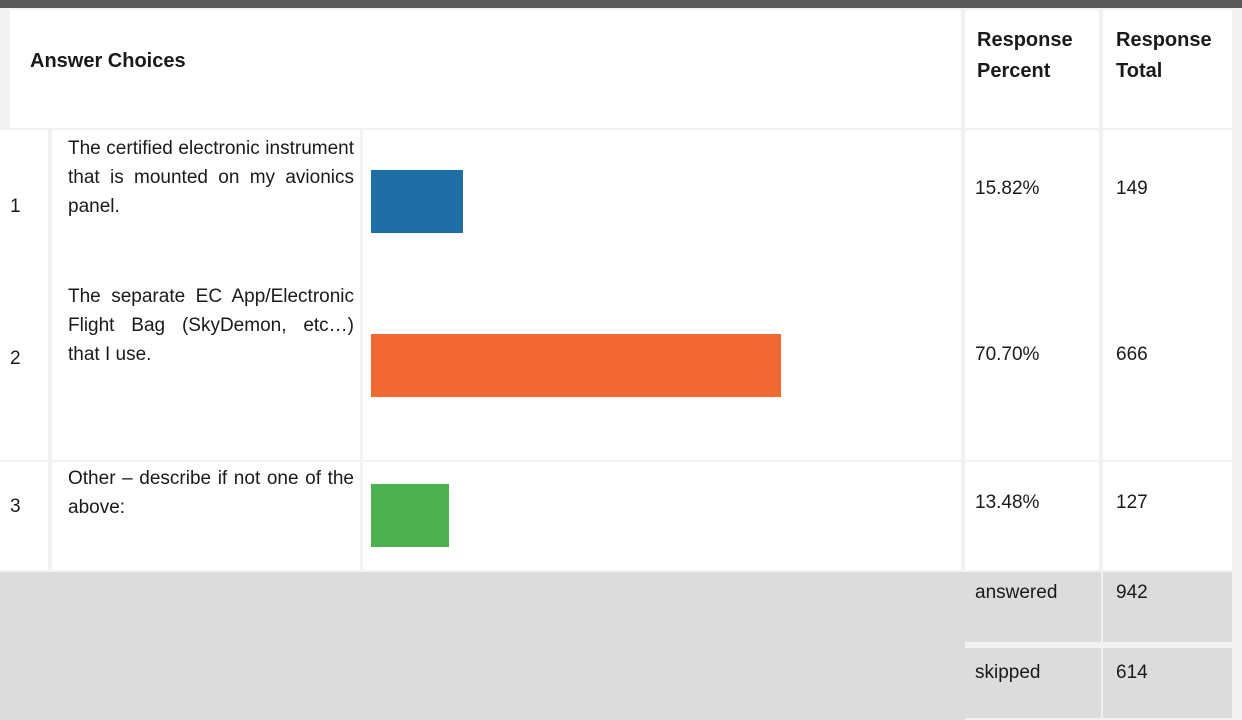  What do you see at coordinates (1132, 188) in the screenshot?
I see `total-value: 149` at bounding box center [1132, 188].